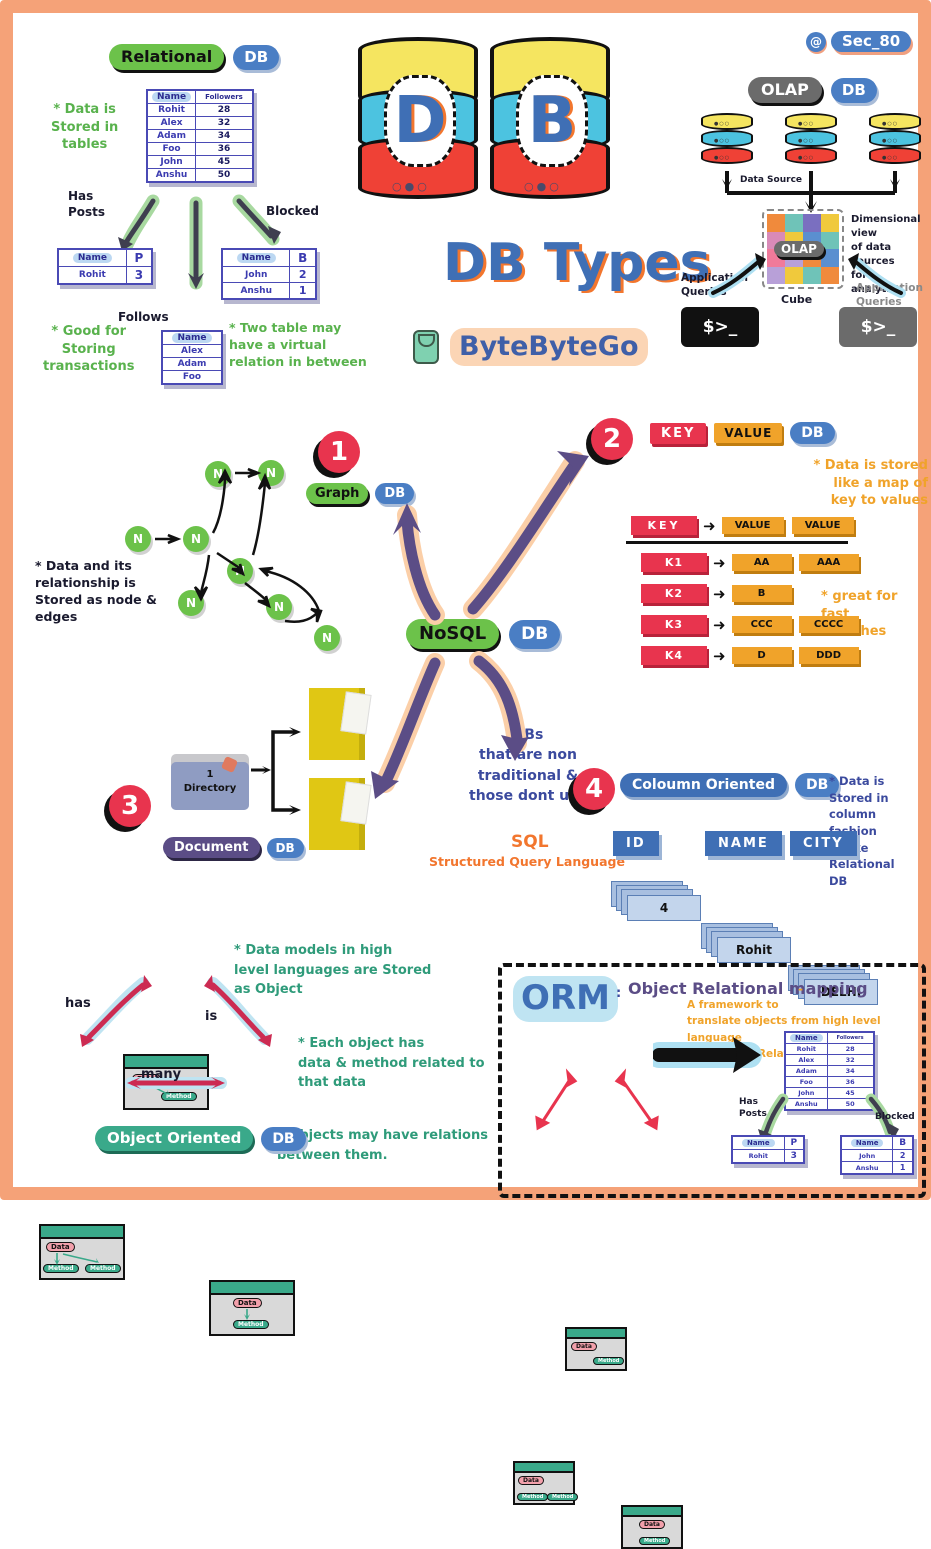  Describe the element at coordinates (828, 624) in the screenshot. I see `kv-value-cell: CCCC` at that location.